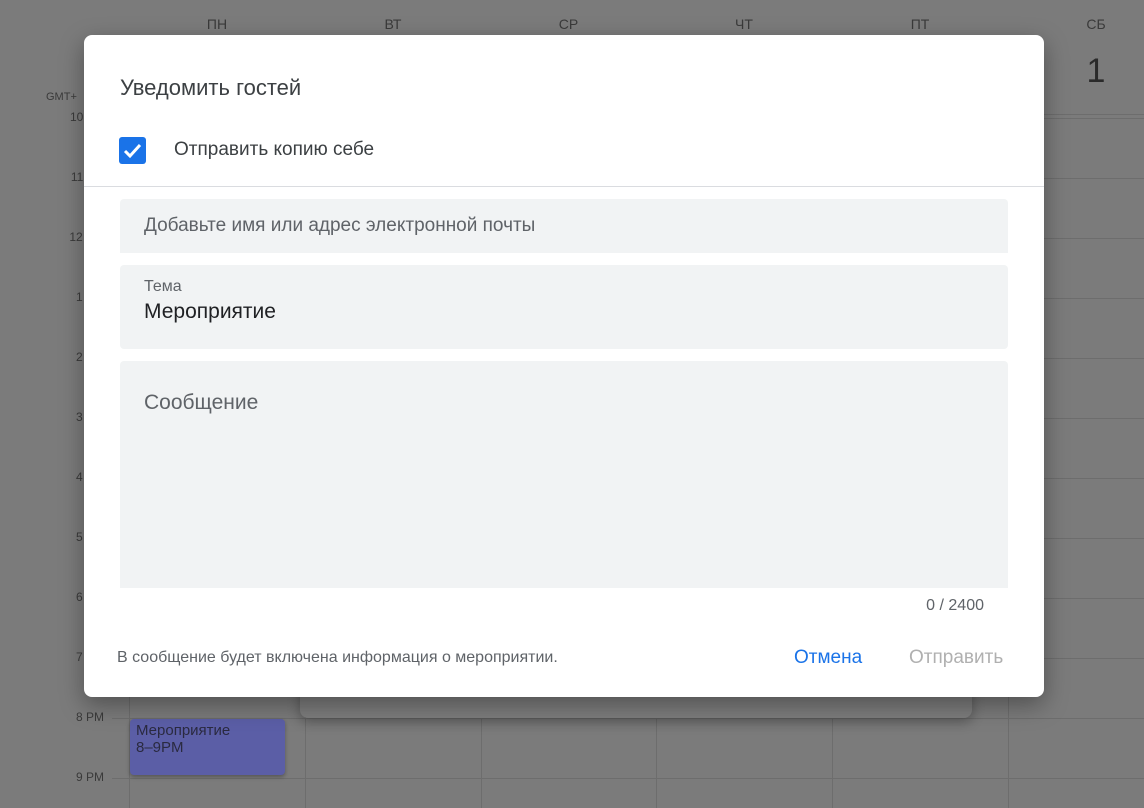 This screenshot has width=1144, height=808. What do you see at coordinates (744, 24) in the screenshot?
I see `day-header-thu: ЧТ` at bounding box center [744, 24].